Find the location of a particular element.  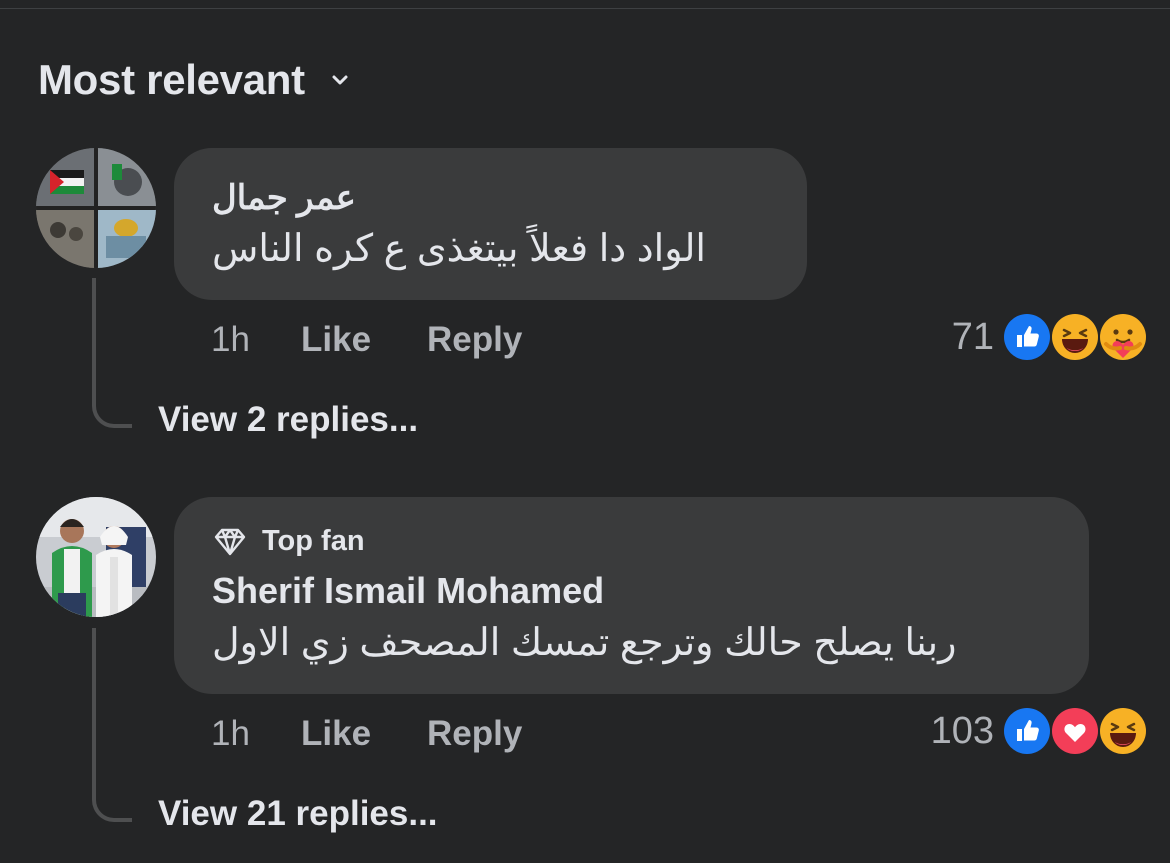

sort-dropdown: Most relevant is located at coordinates (195, 80).